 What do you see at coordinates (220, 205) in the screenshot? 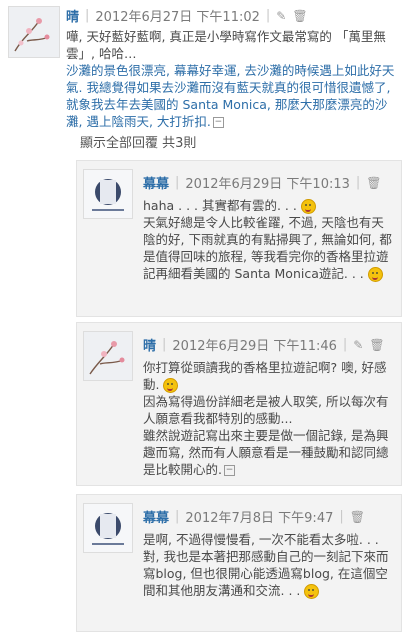
I see `reply-text: haha . . . 其實都有雲的. . .` at bounding box center [220, 205].